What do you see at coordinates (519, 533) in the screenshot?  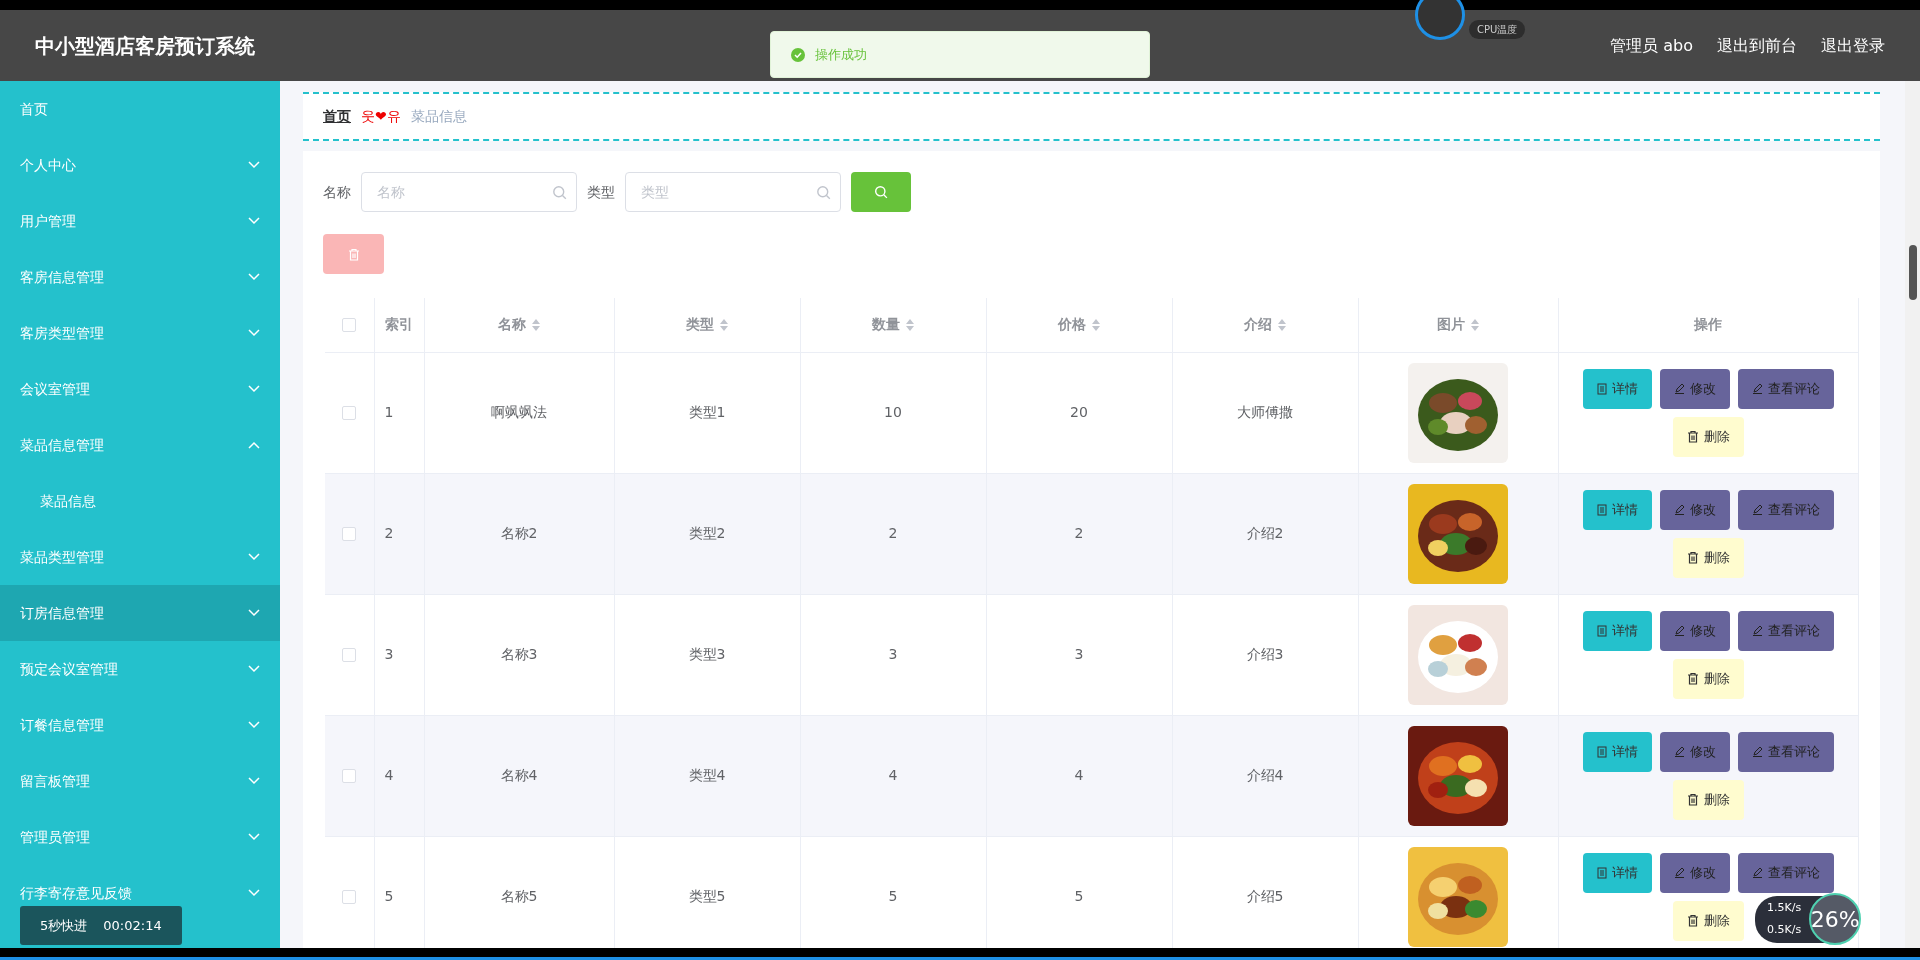 I see `table-cell: 名称2` at bounding box center [519, 533].